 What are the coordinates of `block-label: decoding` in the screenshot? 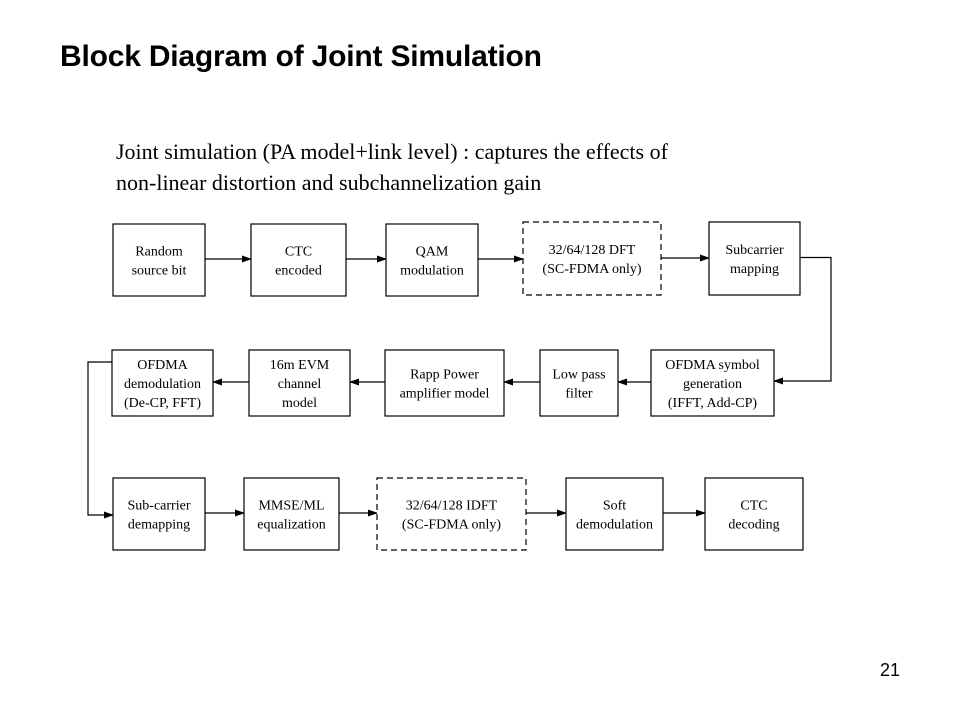 It's located at (753, 525).